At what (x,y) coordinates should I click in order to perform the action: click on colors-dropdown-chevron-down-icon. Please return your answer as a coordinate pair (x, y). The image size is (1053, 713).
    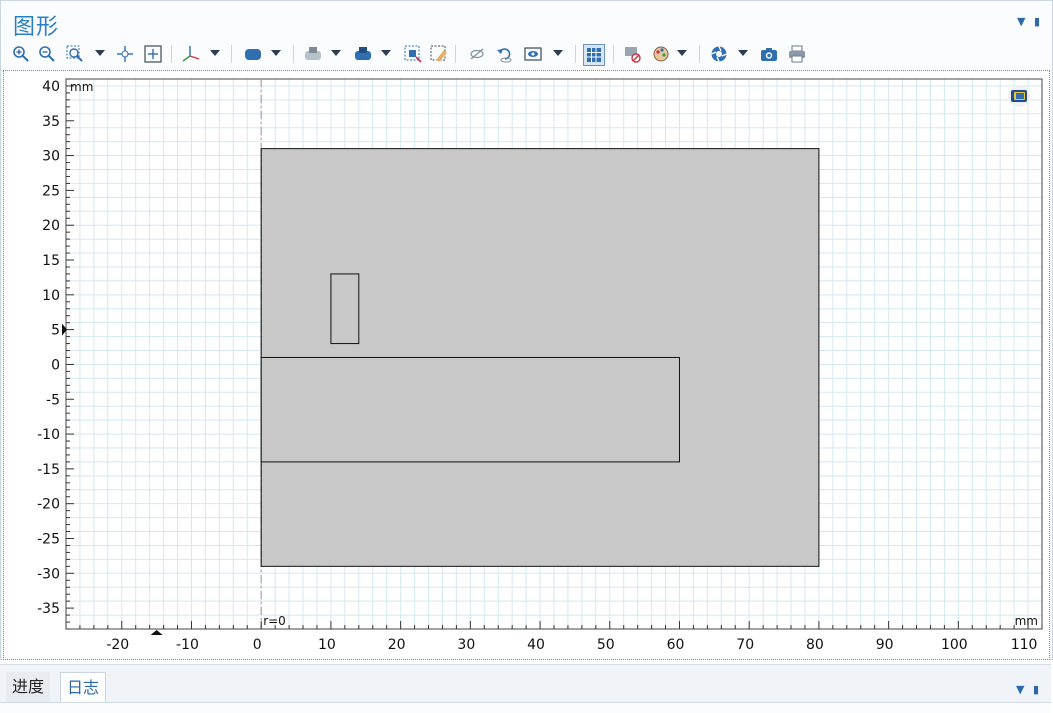
    Looking at the image, I should click on (682, 53).